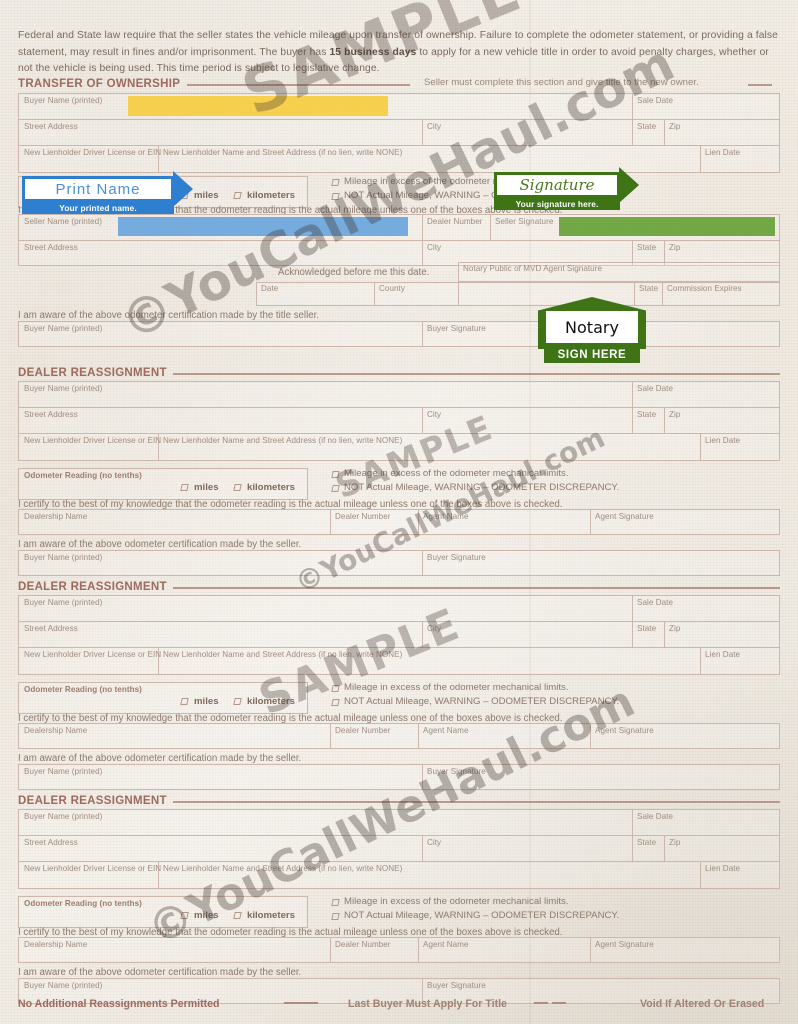 Image resolution: width=798 pixels, height=1024 pixels. I want to click on notary-sig-divider, so click(458, 294).